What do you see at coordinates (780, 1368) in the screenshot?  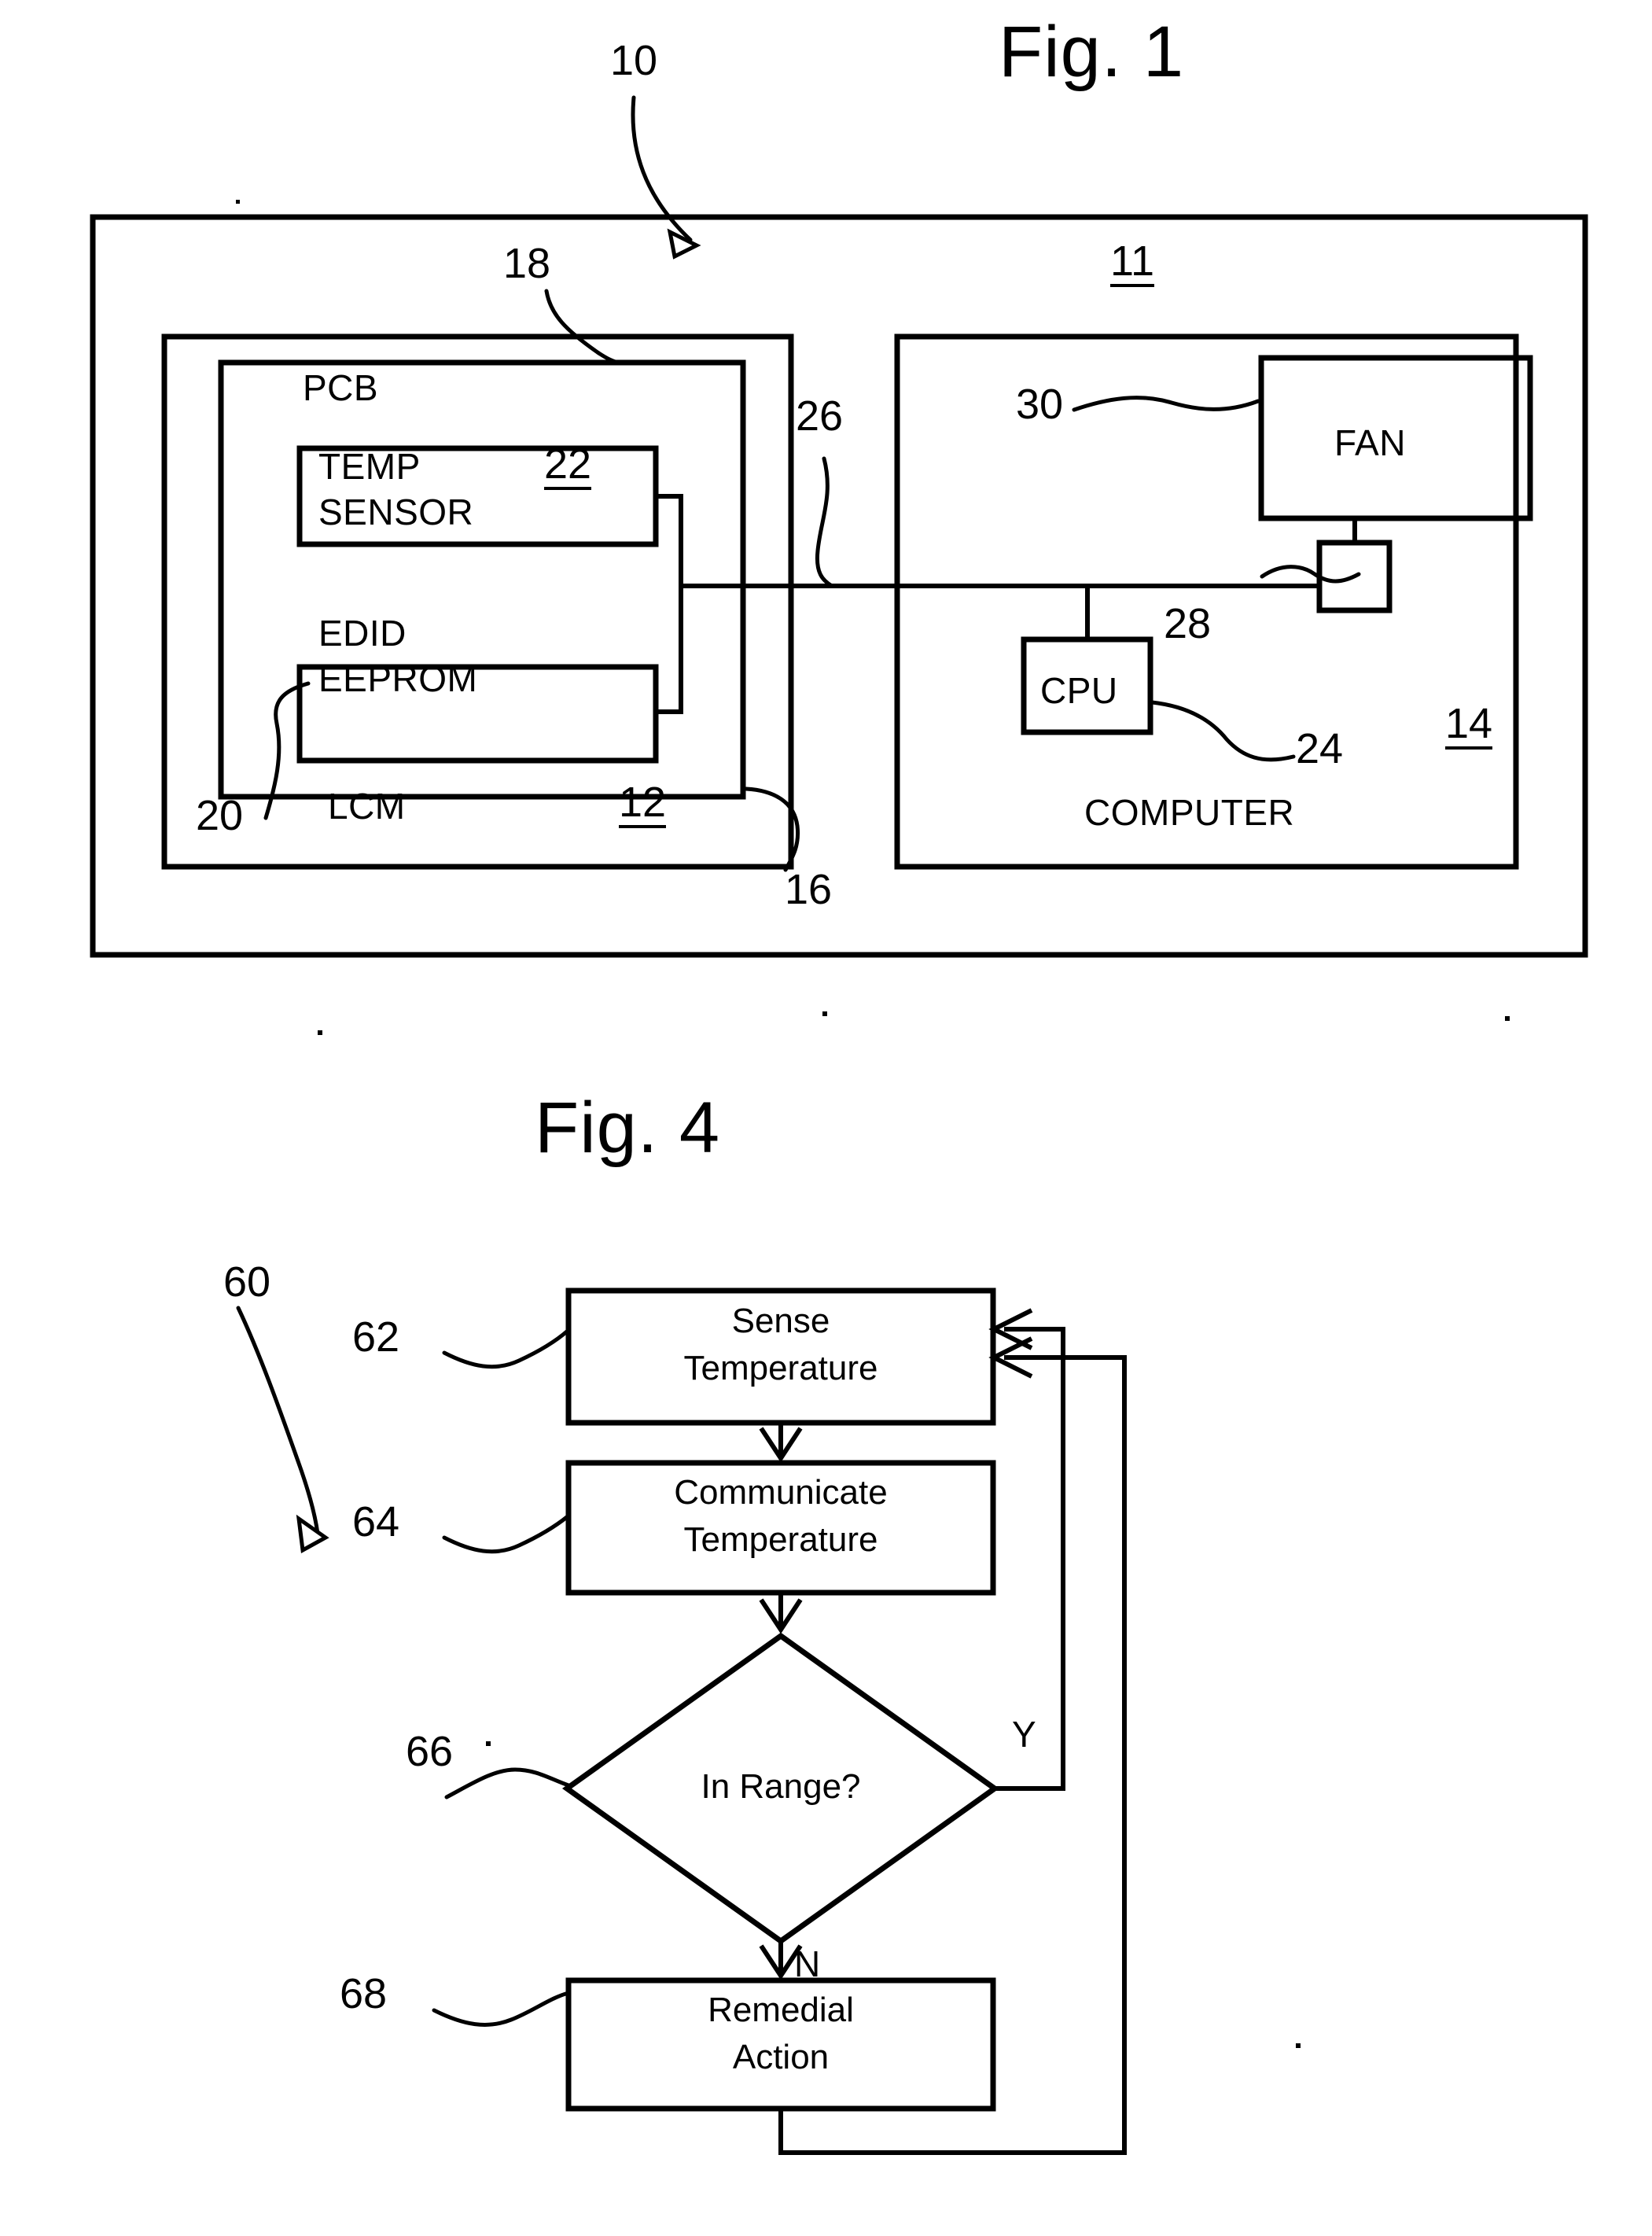 I see `flow-node-sense-line2: Temperature` at bounding box center [780, 1368].